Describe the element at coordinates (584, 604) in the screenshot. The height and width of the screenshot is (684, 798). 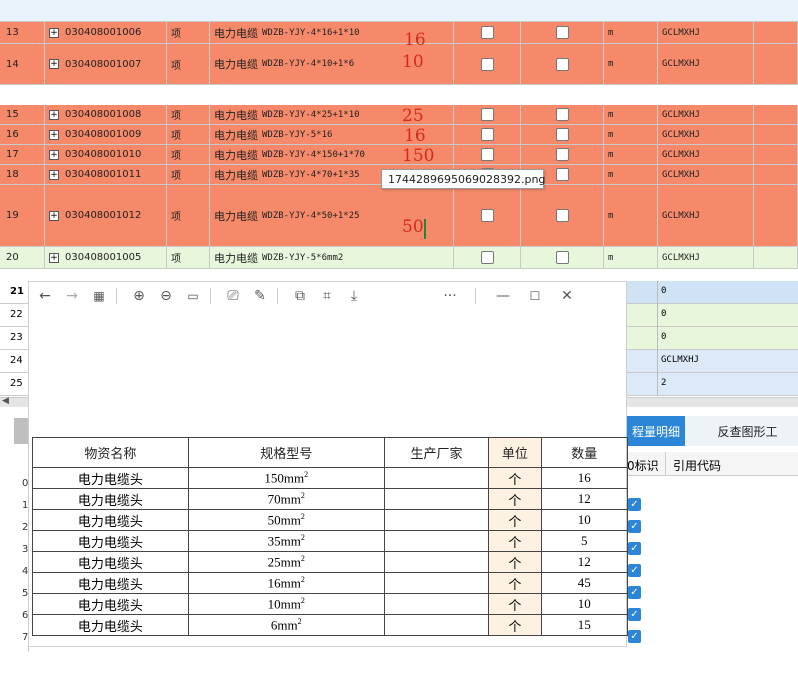
I see `material-qty: 10` at that location.